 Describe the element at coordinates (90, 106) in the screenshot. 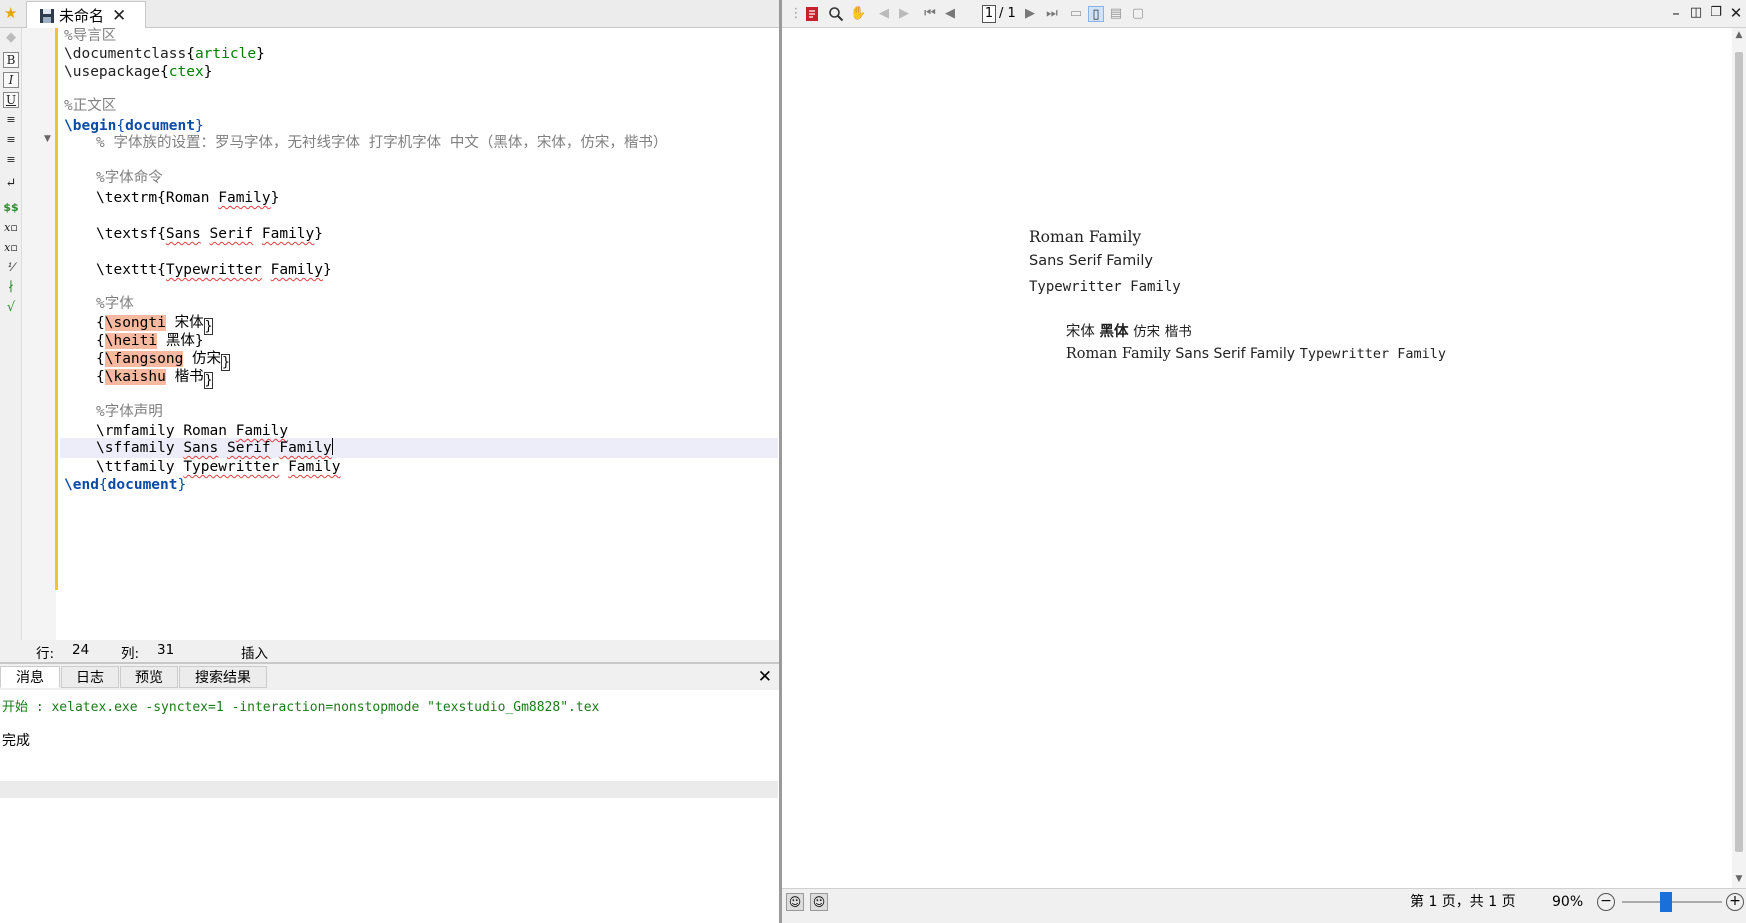

I see `code-line: %正文区` at that location.